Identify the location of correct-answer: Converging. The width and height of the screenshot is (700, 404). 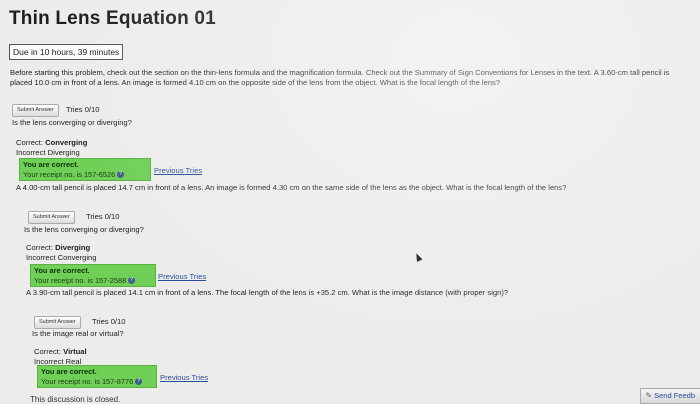
(66, 142).